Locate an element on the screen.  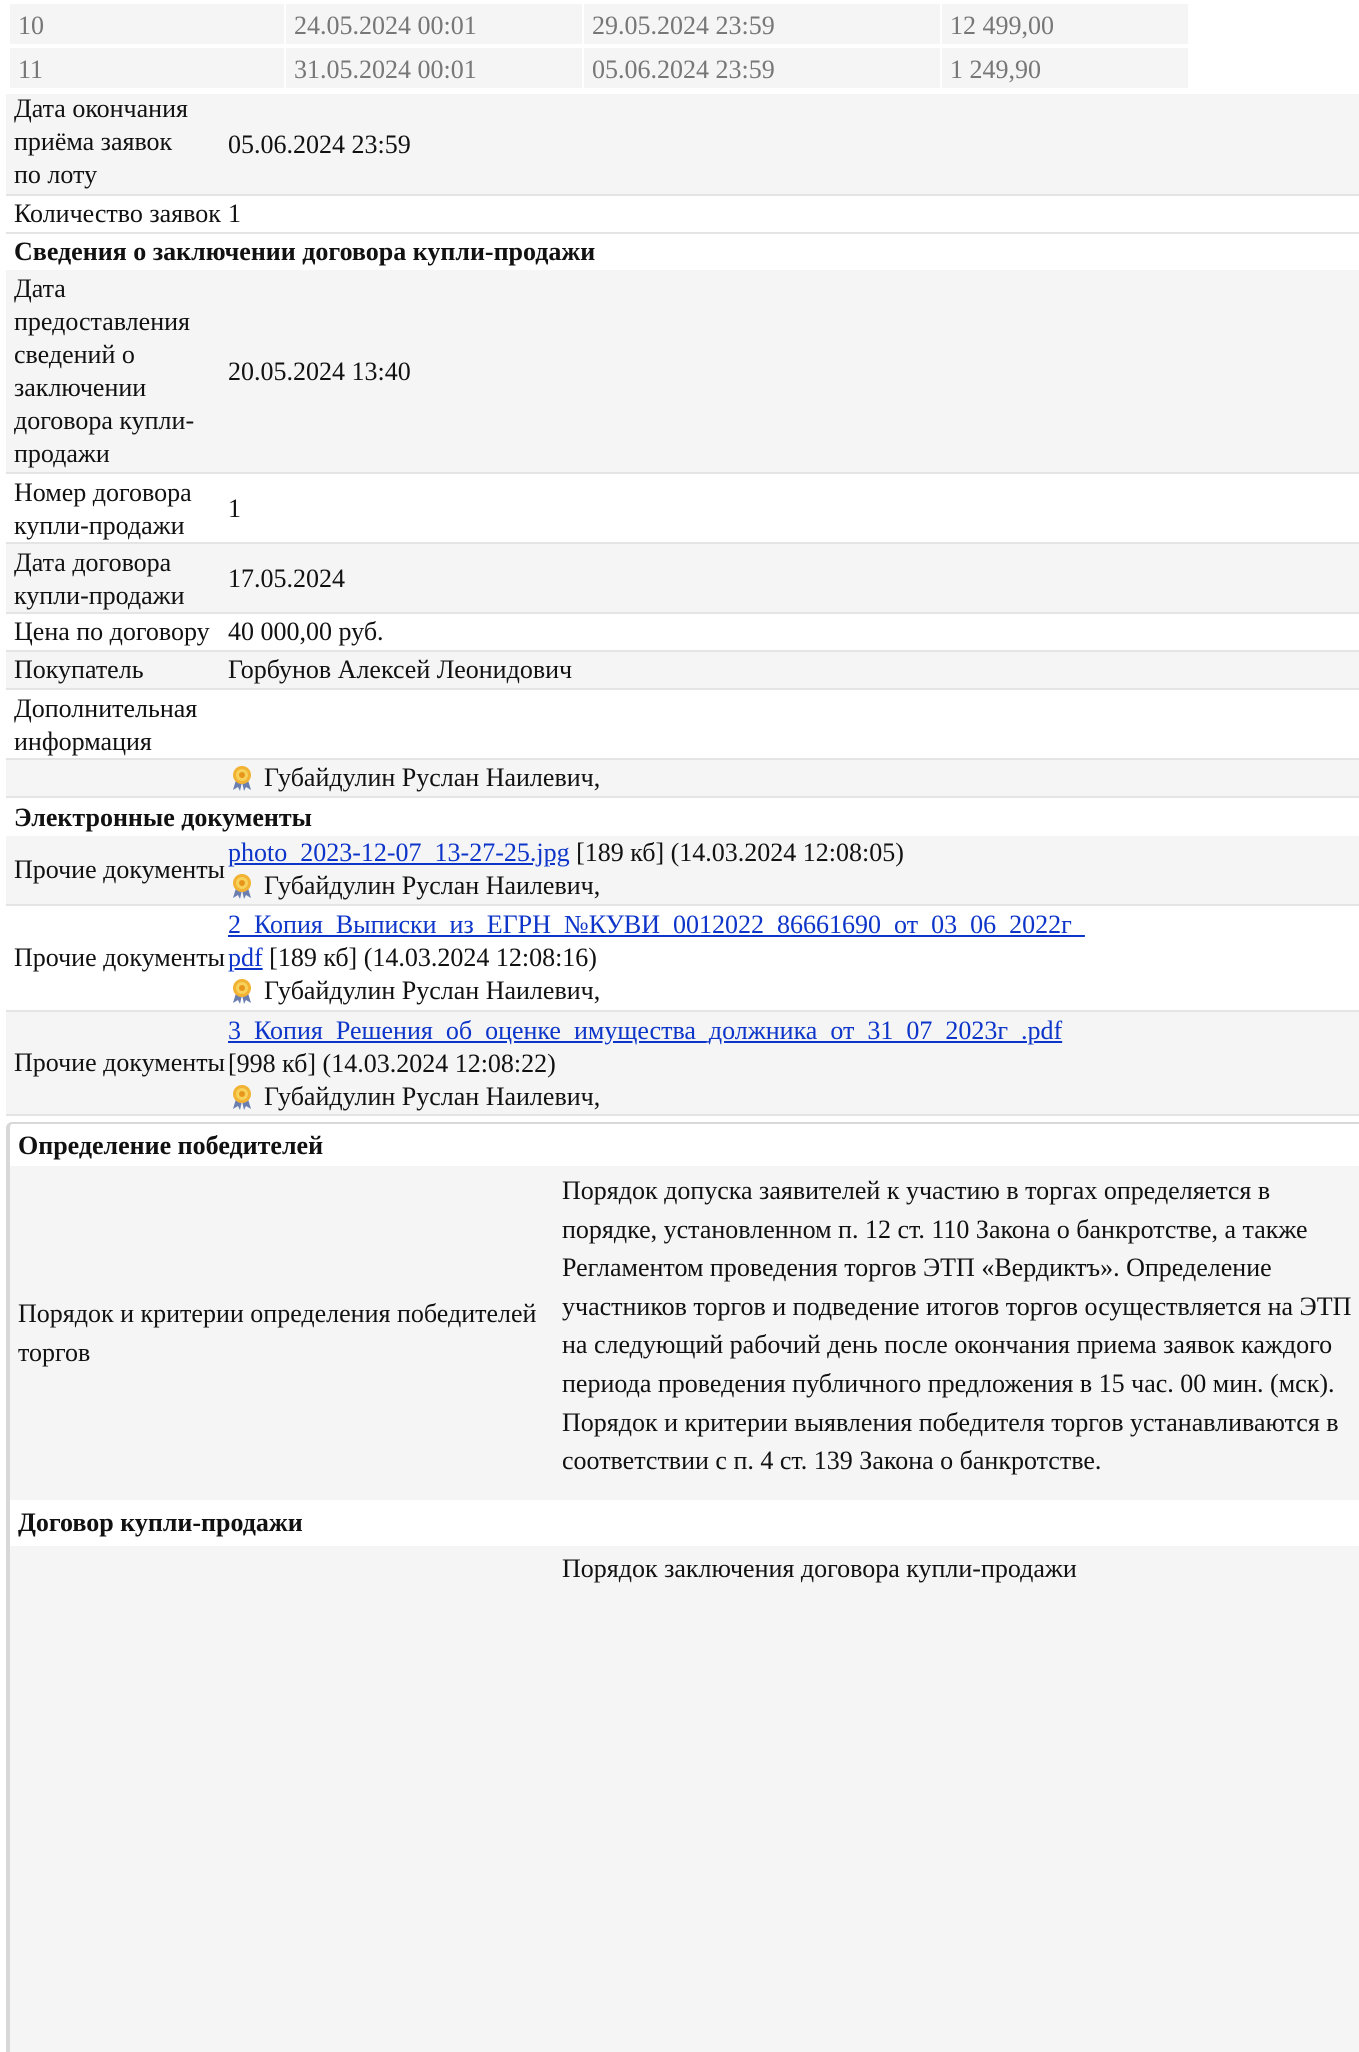
section-title: Договор купли-продажи is located at coordinates (160, 1522).